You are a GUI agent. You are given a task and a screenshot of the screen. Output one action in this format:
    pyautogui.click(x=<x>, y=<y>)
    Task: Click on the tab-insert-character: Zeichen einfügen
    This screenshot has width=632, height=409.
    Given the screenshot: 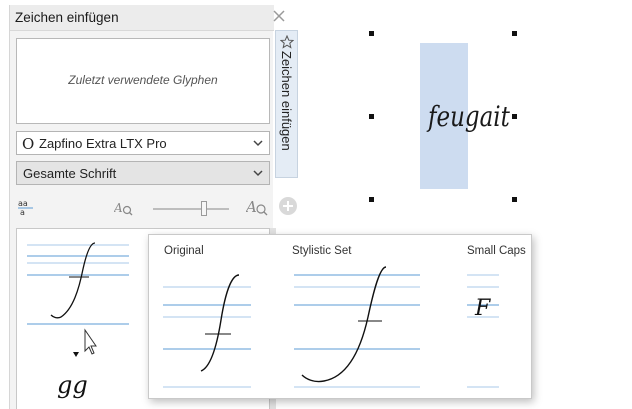 What is the action you would take?
    pyautogui.click(x=286, y=104)
    